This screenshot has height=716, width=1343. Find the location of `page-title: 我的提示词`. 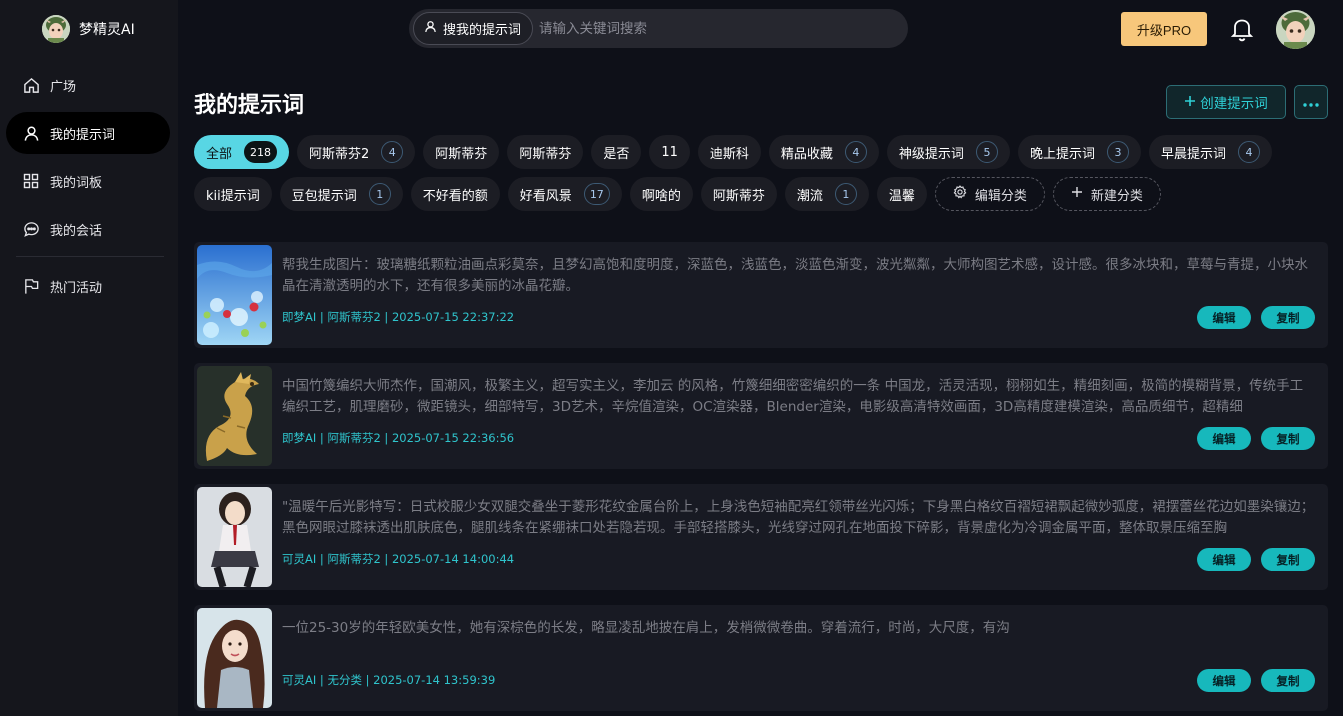

page-title: 我的提示词 is located at coordinates (249, 105).